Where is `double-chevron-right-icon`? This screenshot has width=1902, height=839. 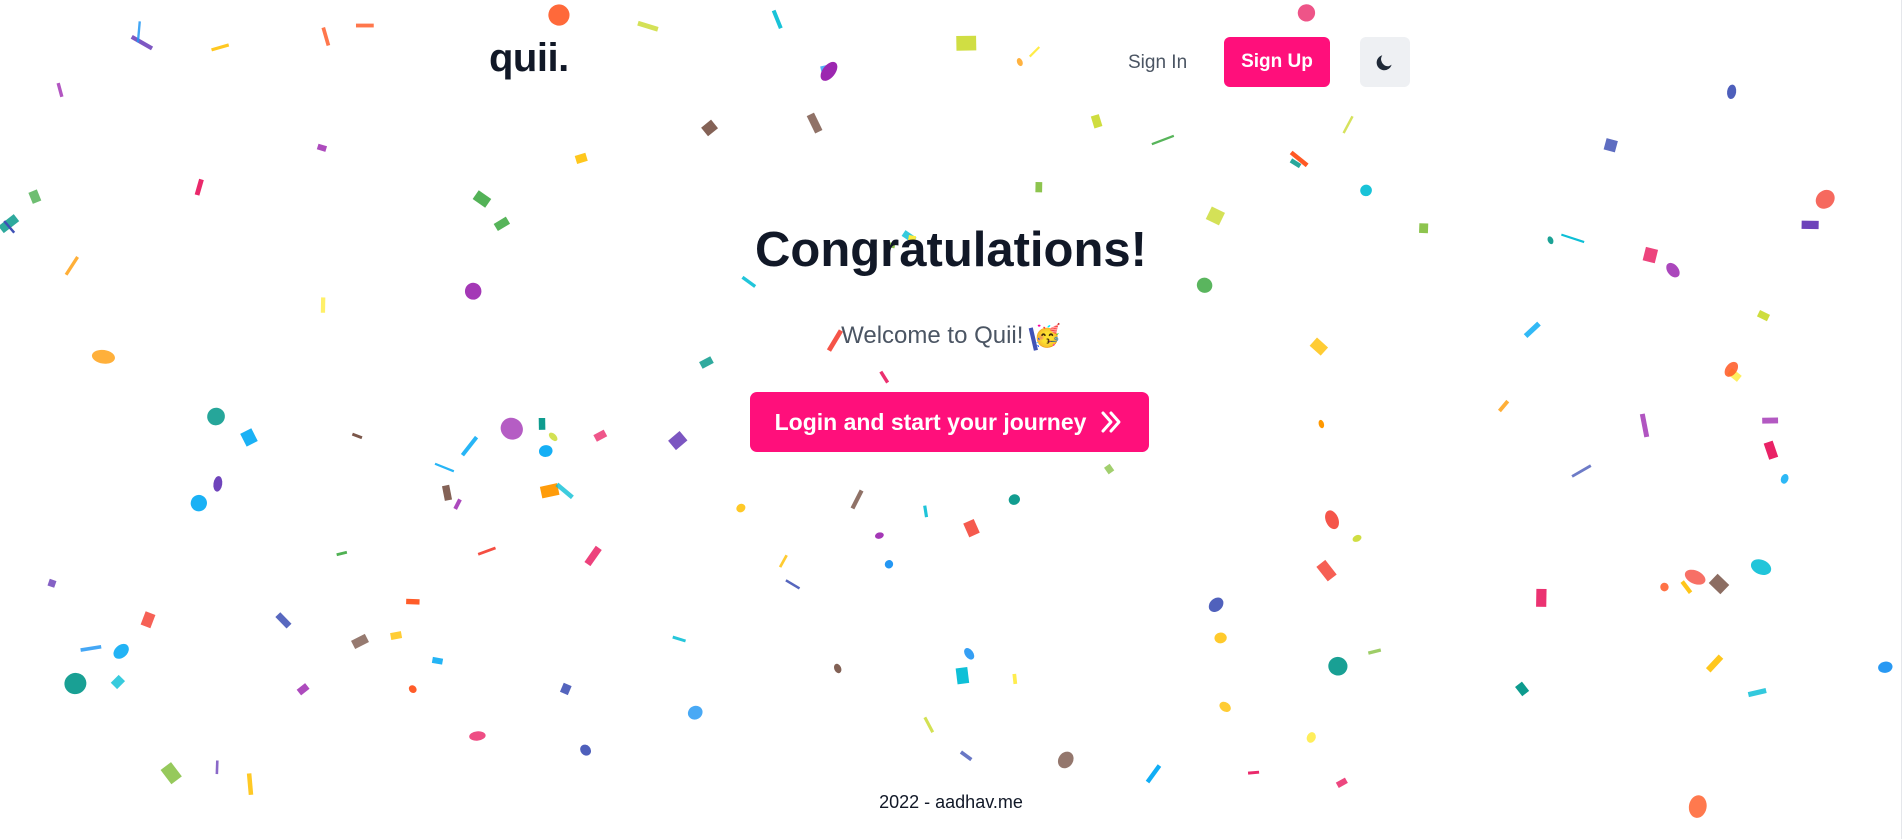
double-chevron-right-icon is located at coordinates (1111, 422).